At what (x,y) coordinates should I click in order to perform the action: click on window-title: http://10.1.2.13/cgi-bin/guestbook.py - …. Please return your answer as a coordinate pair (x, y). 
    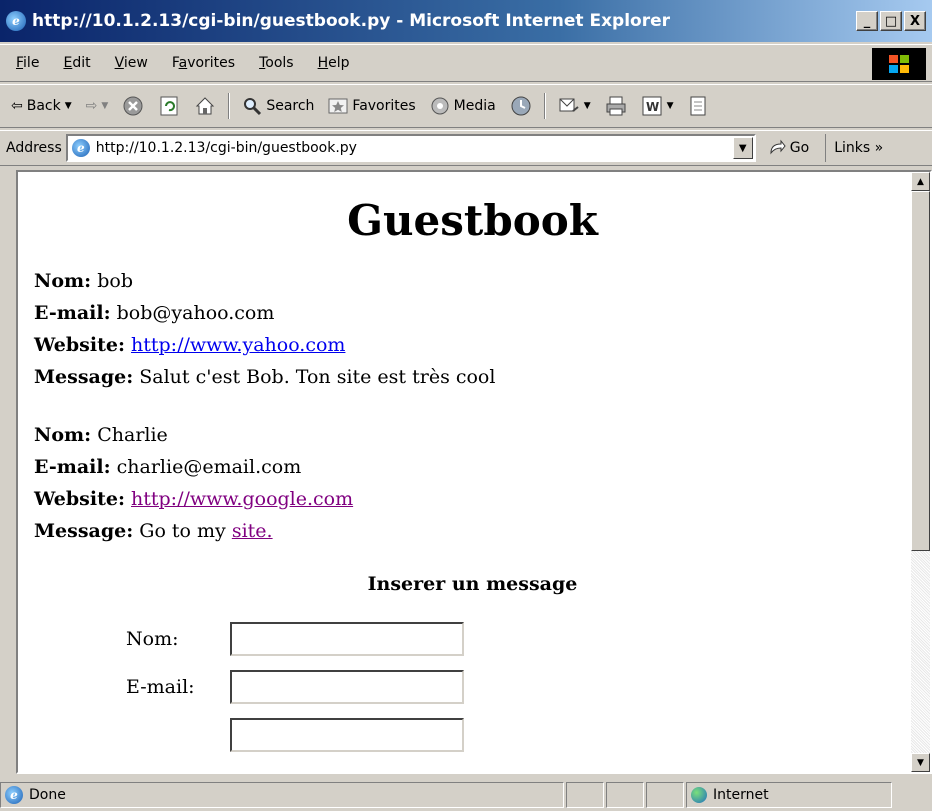
    Looking at the image, I should click on (351, 21).